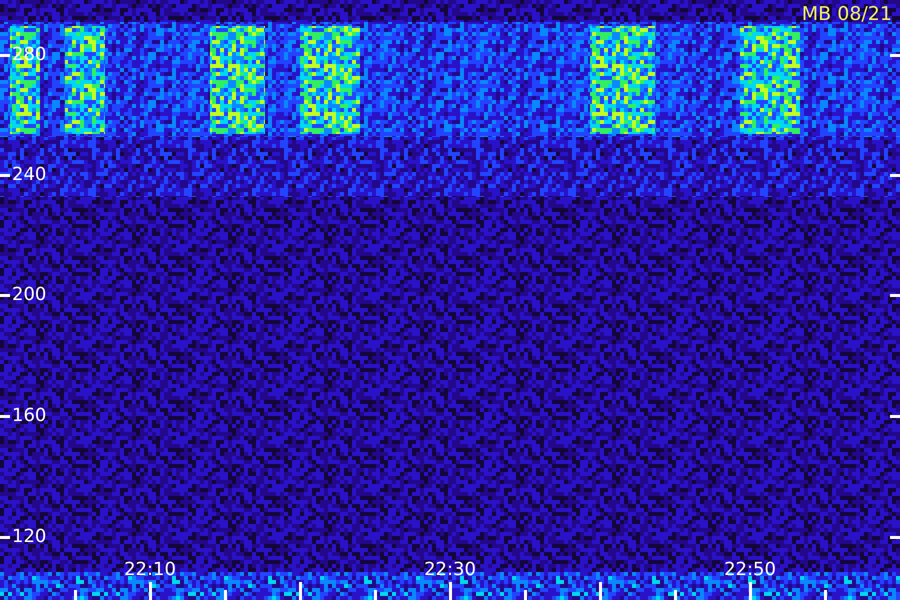  Describe the element at coordinates (29, 55) in the screenshot. I see `y-axis-label: 280` at that location.